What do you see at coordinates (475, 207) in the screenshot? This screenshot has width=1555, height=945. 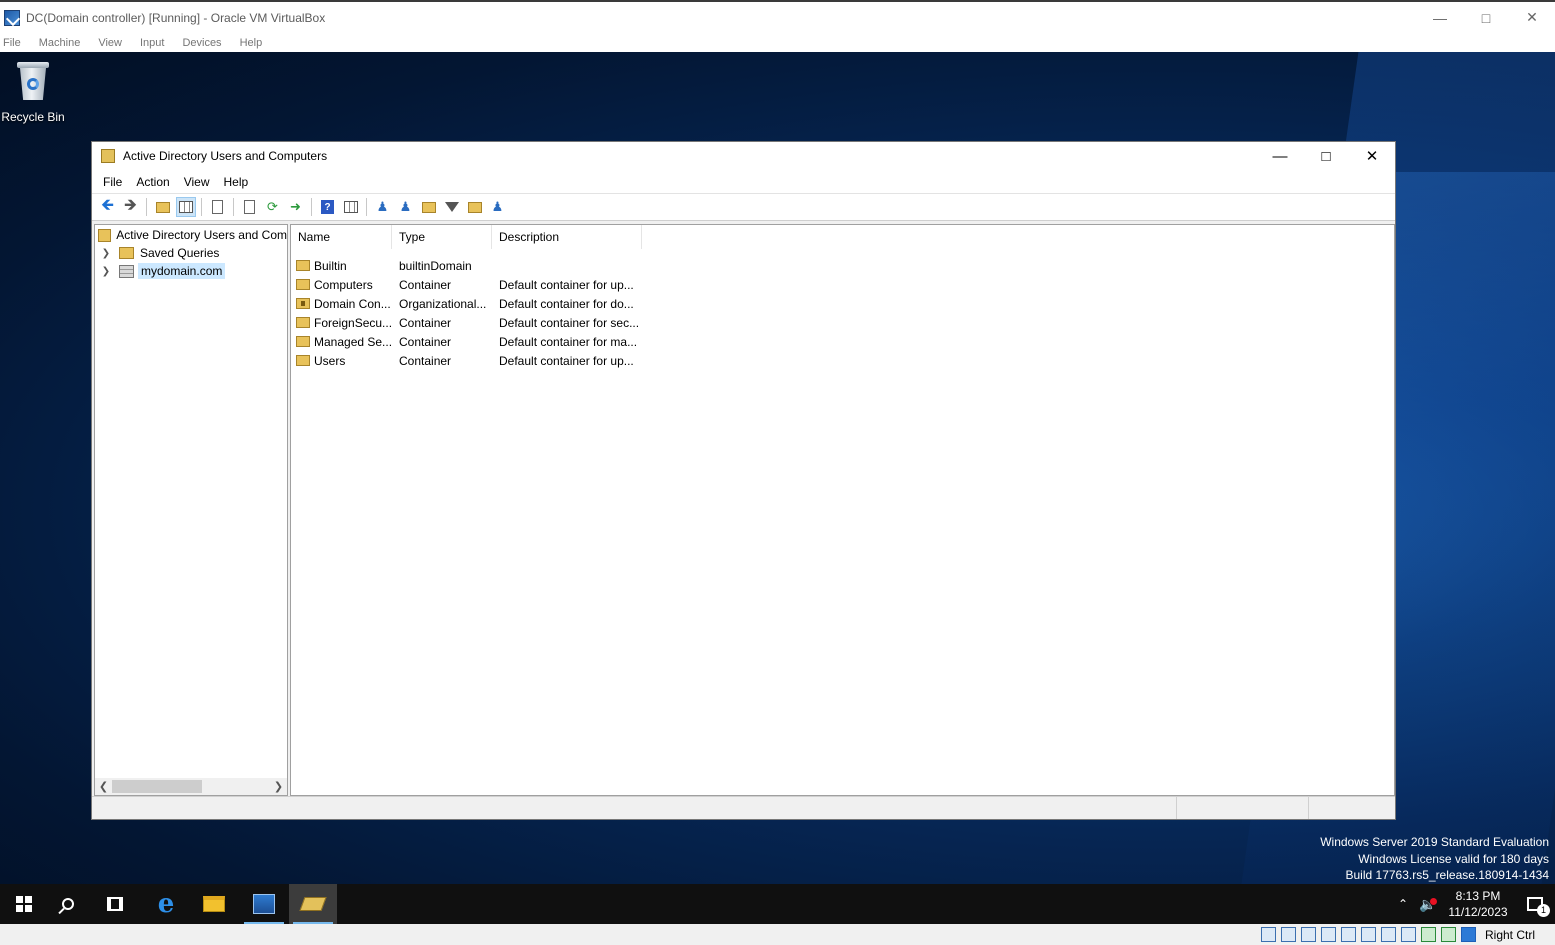 I see `find-button` at bounding box center [475, 207].